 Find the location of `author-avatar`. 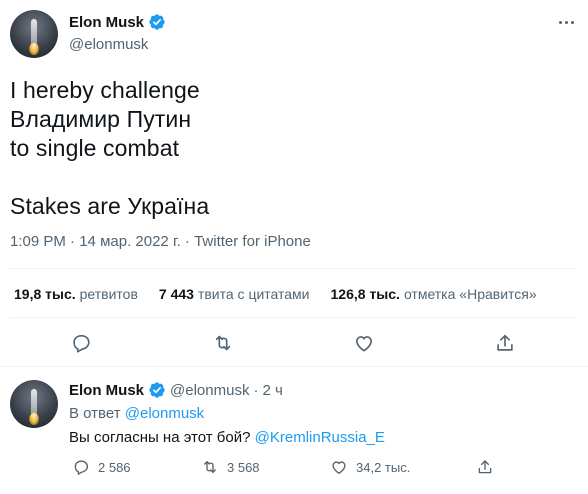

author-avatar is located at coordinates (34, 34).